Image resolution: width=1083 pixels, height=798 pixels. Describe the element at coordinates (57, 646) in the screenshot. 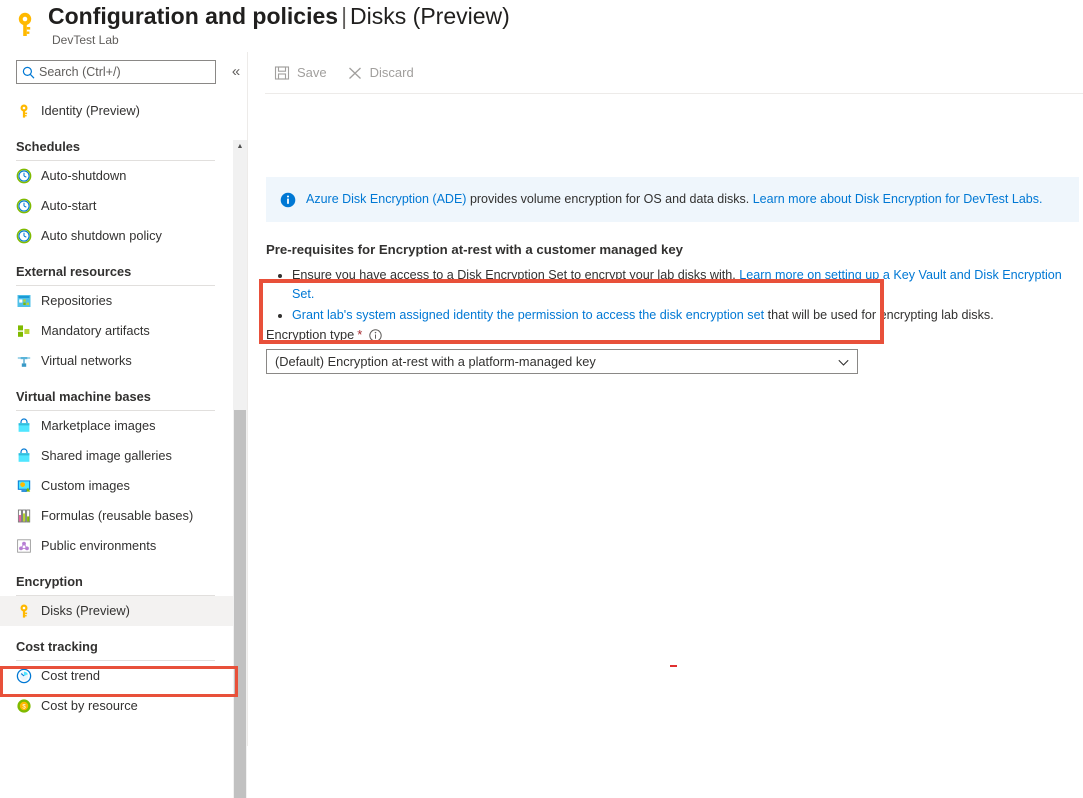

I see `nav-group-title: Cost tracking` at that location.